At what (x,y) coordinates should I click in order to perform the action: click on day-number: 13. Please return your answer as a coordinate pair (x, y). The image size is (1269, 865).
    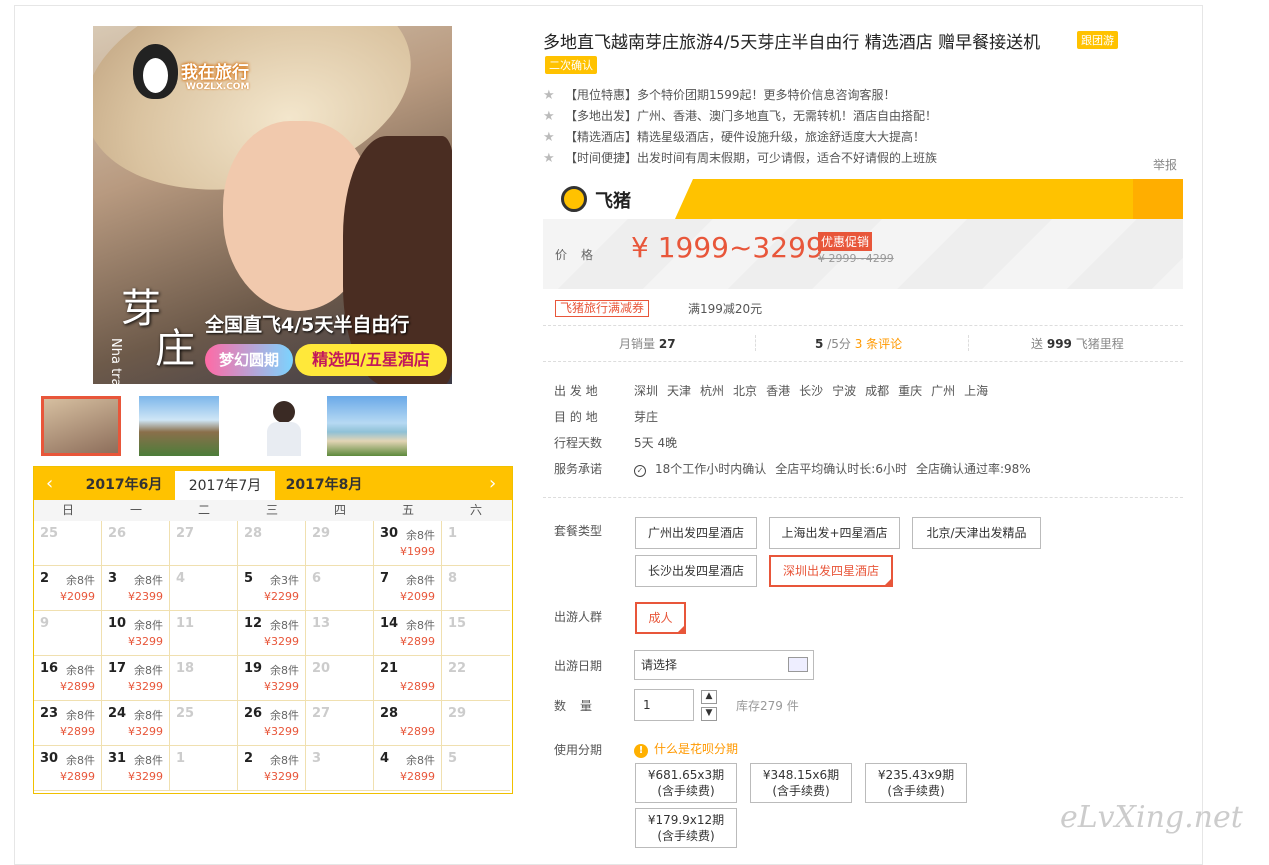
    Looking at the image, I should click on (321, 623).